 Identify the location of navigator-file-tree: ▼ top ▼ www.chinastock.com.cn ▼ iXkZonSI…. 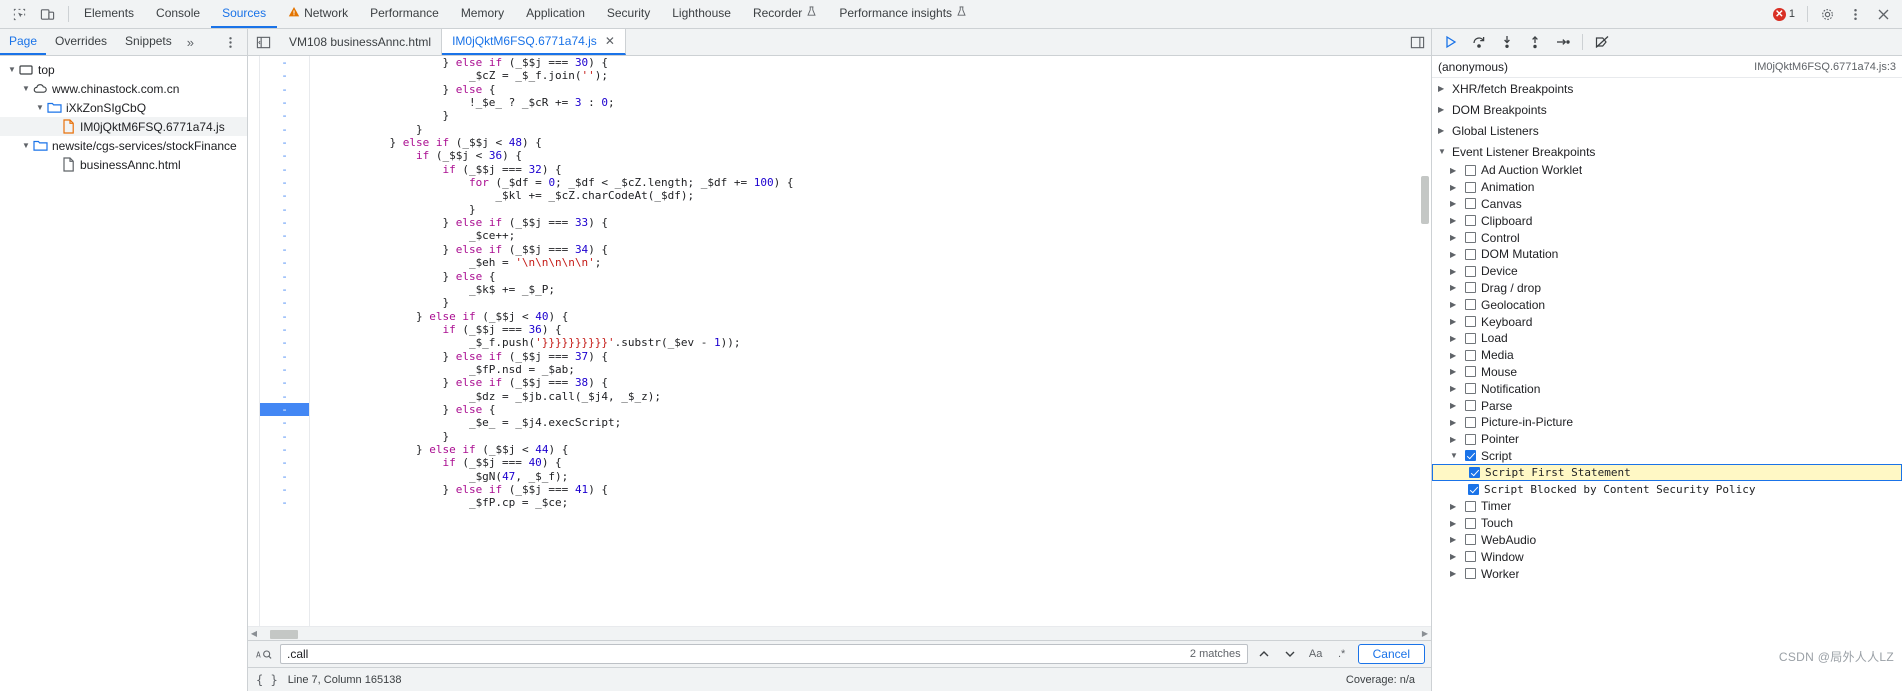
(124, 373).